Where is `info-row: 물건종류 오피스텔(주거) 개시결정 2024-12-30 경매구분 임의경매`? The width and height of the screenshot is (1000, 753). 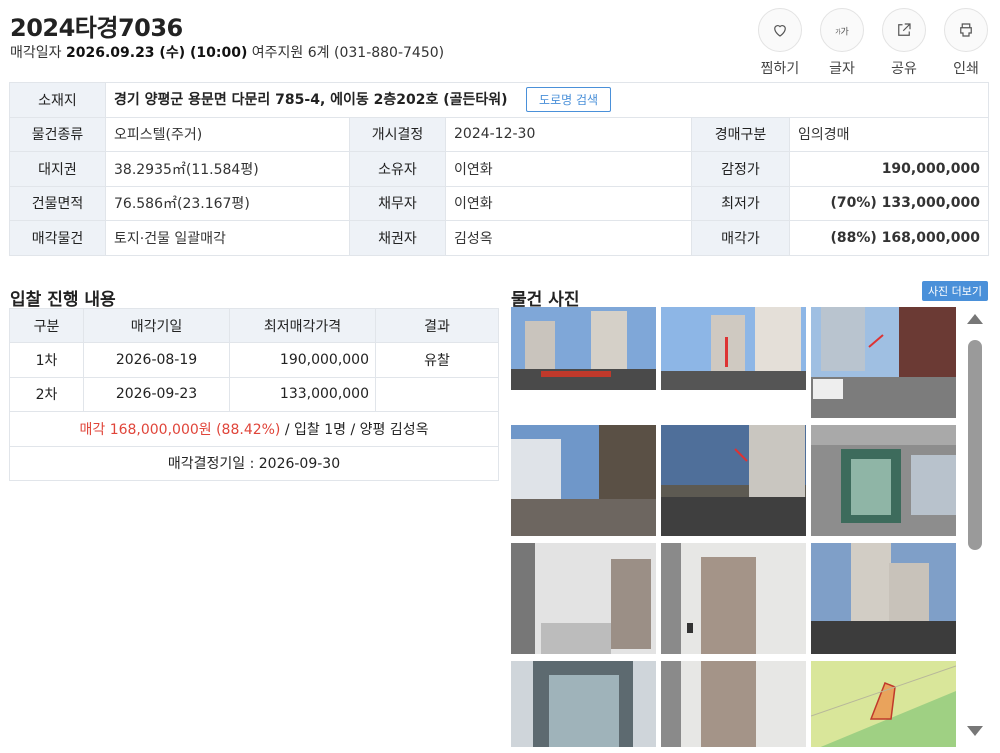
info-row: 물건종류 오피스텔(주거) 개시결정 2024-12-30 경매구분 임의경매 is located at coordinates (499, 134).